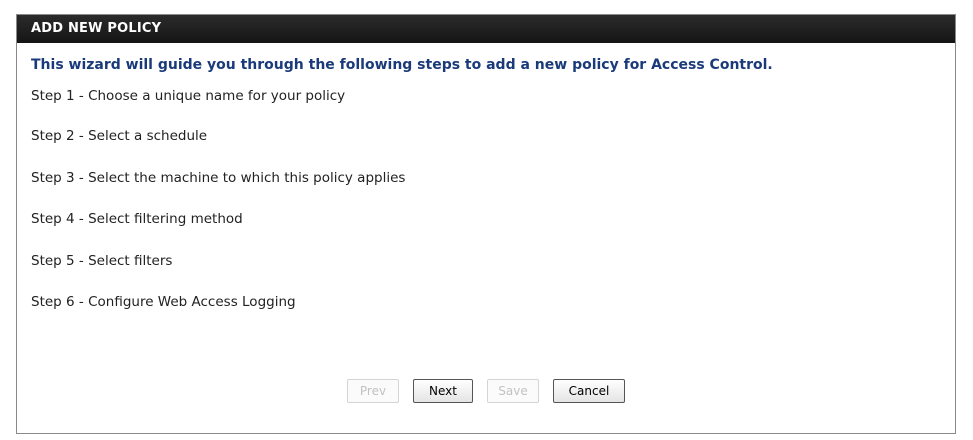 The width and height of the screenshot is (973, 440). What do you see at coordinates (373, 391) in the screenshot?
I see `prev-button: Prev` at bounding box center [373, 391].